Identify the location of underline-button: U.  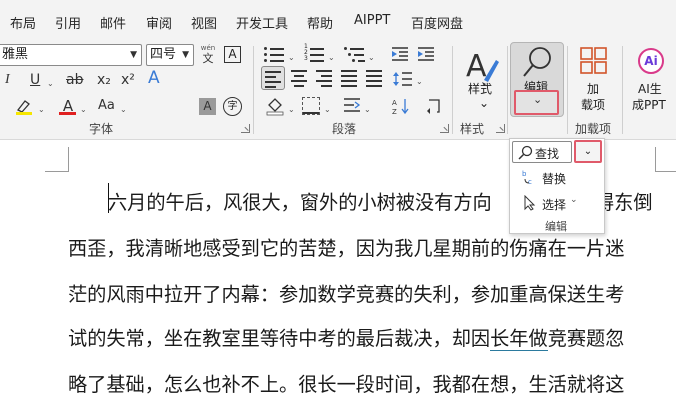
(35, 80).